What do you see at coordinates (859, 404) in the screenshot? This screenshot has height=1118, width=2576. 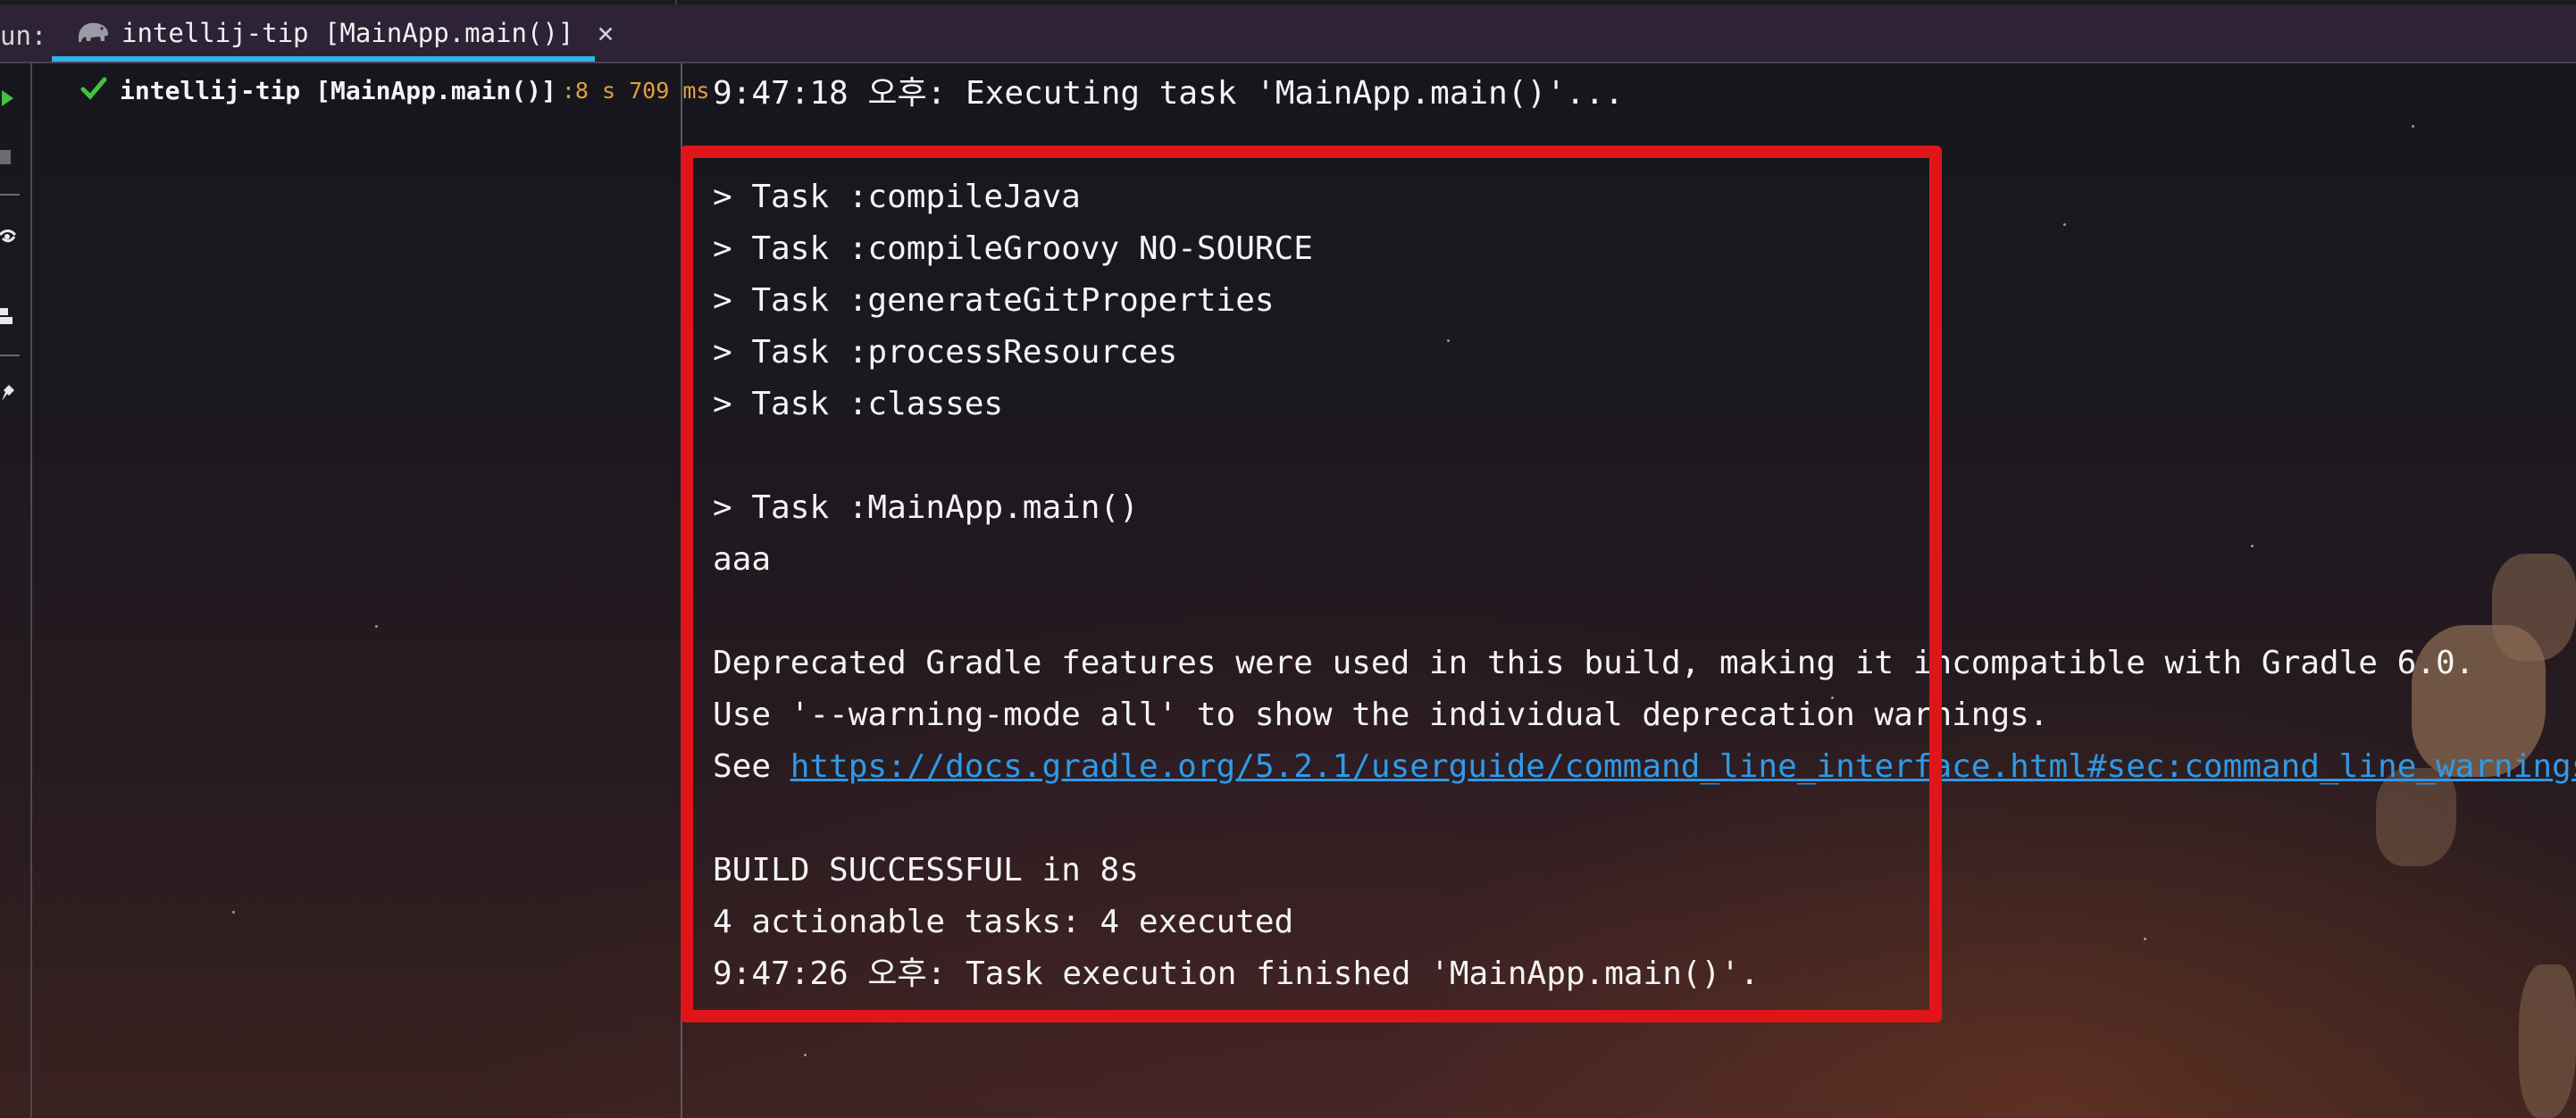 I see `console-line: > Task :classes` at bounding box center [859, 404].